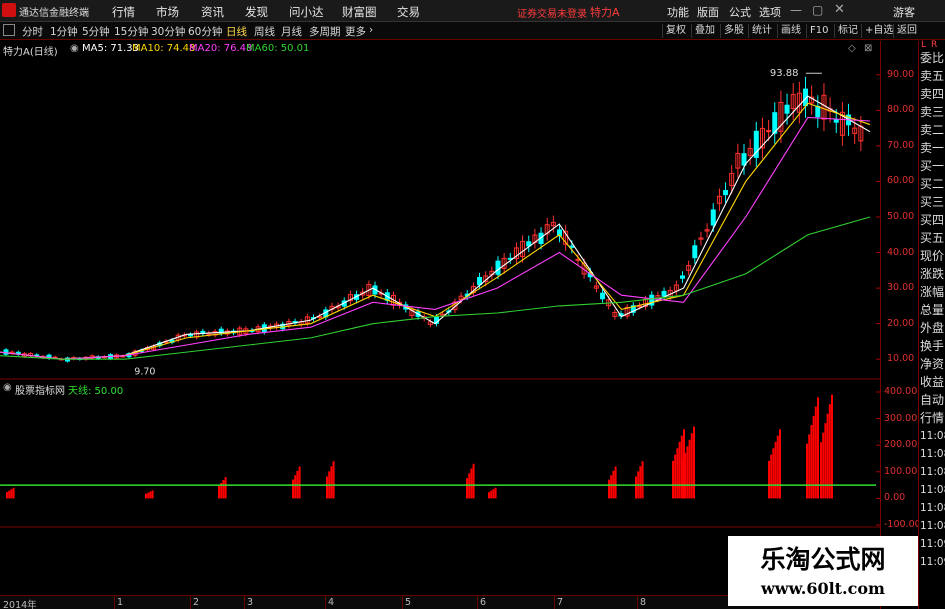 This screenshot has height=609, width=945. What do you see at coordinates (331, 602) in the screenshot?
I see `time-axis-label: 4` at bounding box center [331, 602].